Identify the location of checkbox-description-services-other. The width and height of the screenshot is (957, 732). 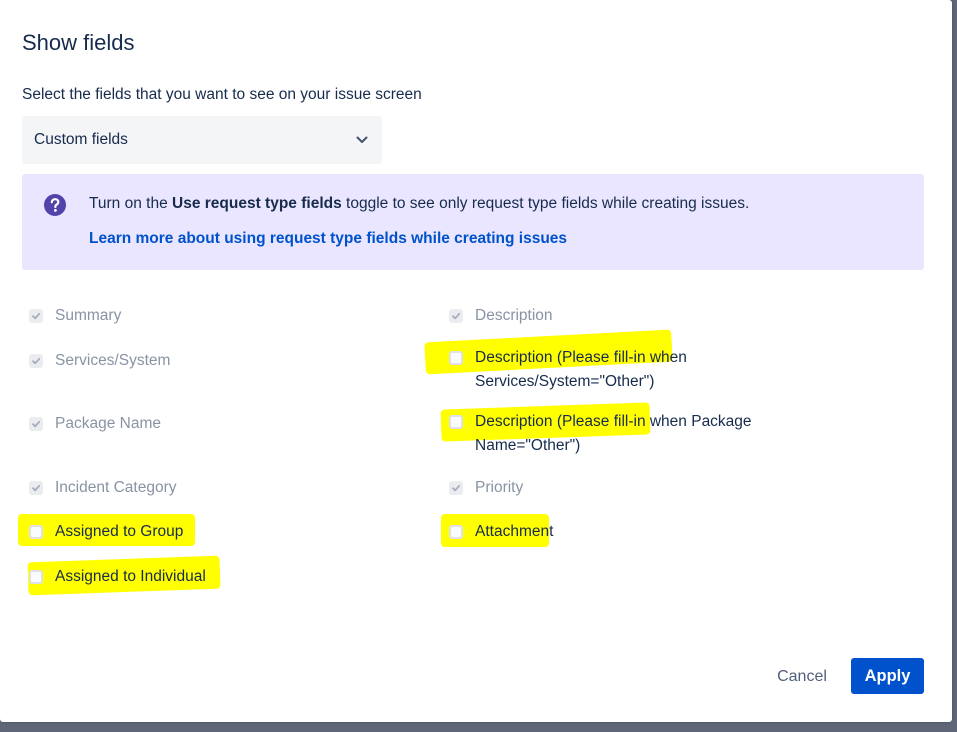
(456, 358).